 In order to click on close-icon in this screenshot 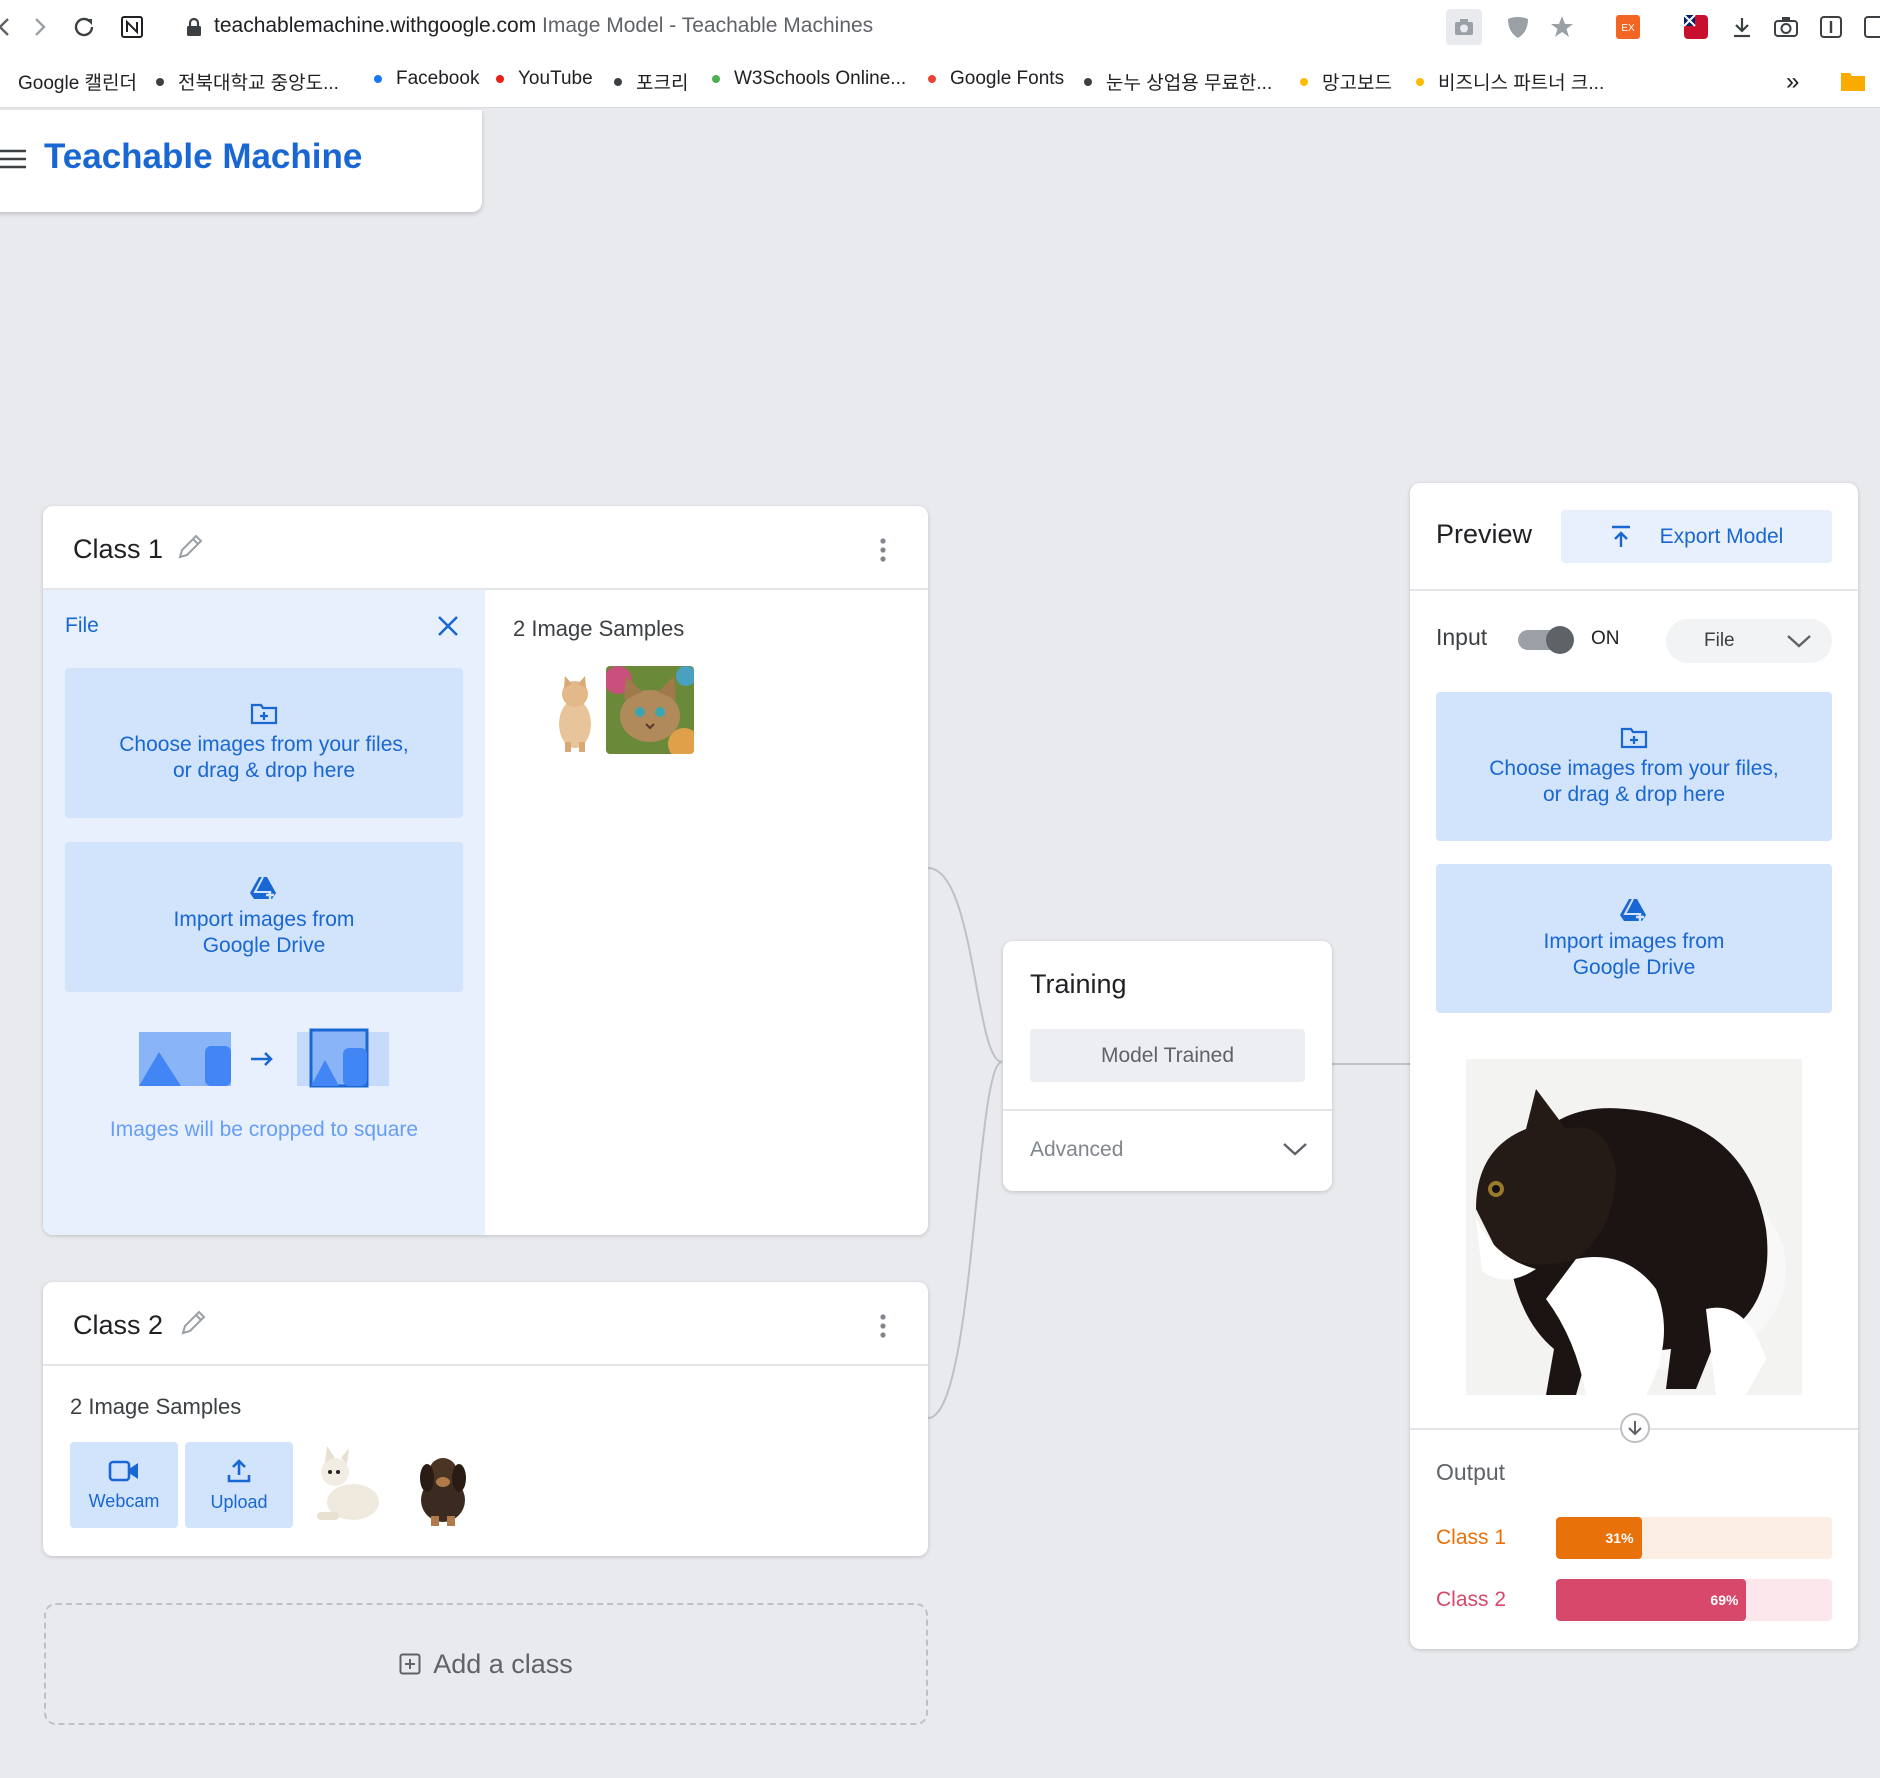, I will do `click(448, 626)`.